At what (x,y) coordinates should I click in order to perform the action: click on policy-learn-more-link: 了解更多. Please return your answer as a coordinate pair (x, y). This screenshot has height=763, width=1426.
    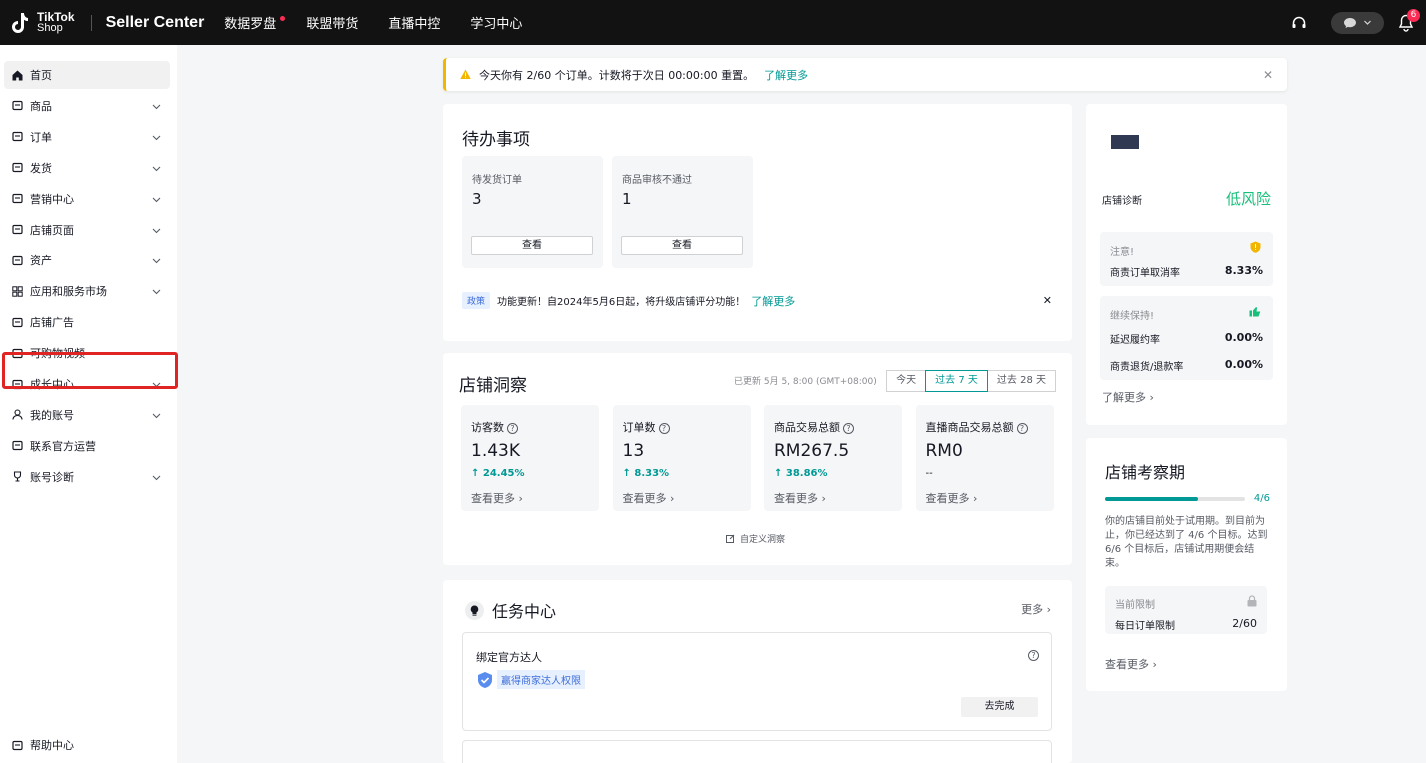
    Looking at the image, I should click on (773, 301).